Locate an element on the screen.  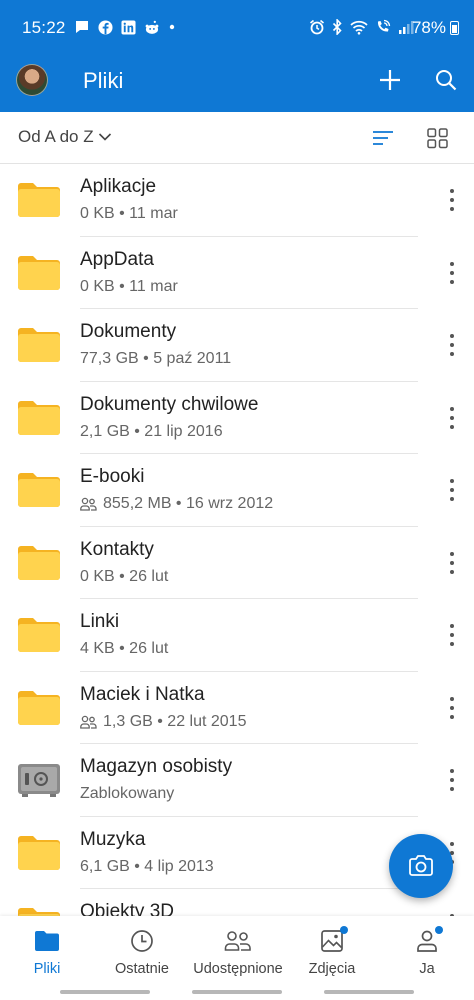
list-item: E-booki 855,2 MB • 16 wrz 2012 is located at coordinates (237, 490).